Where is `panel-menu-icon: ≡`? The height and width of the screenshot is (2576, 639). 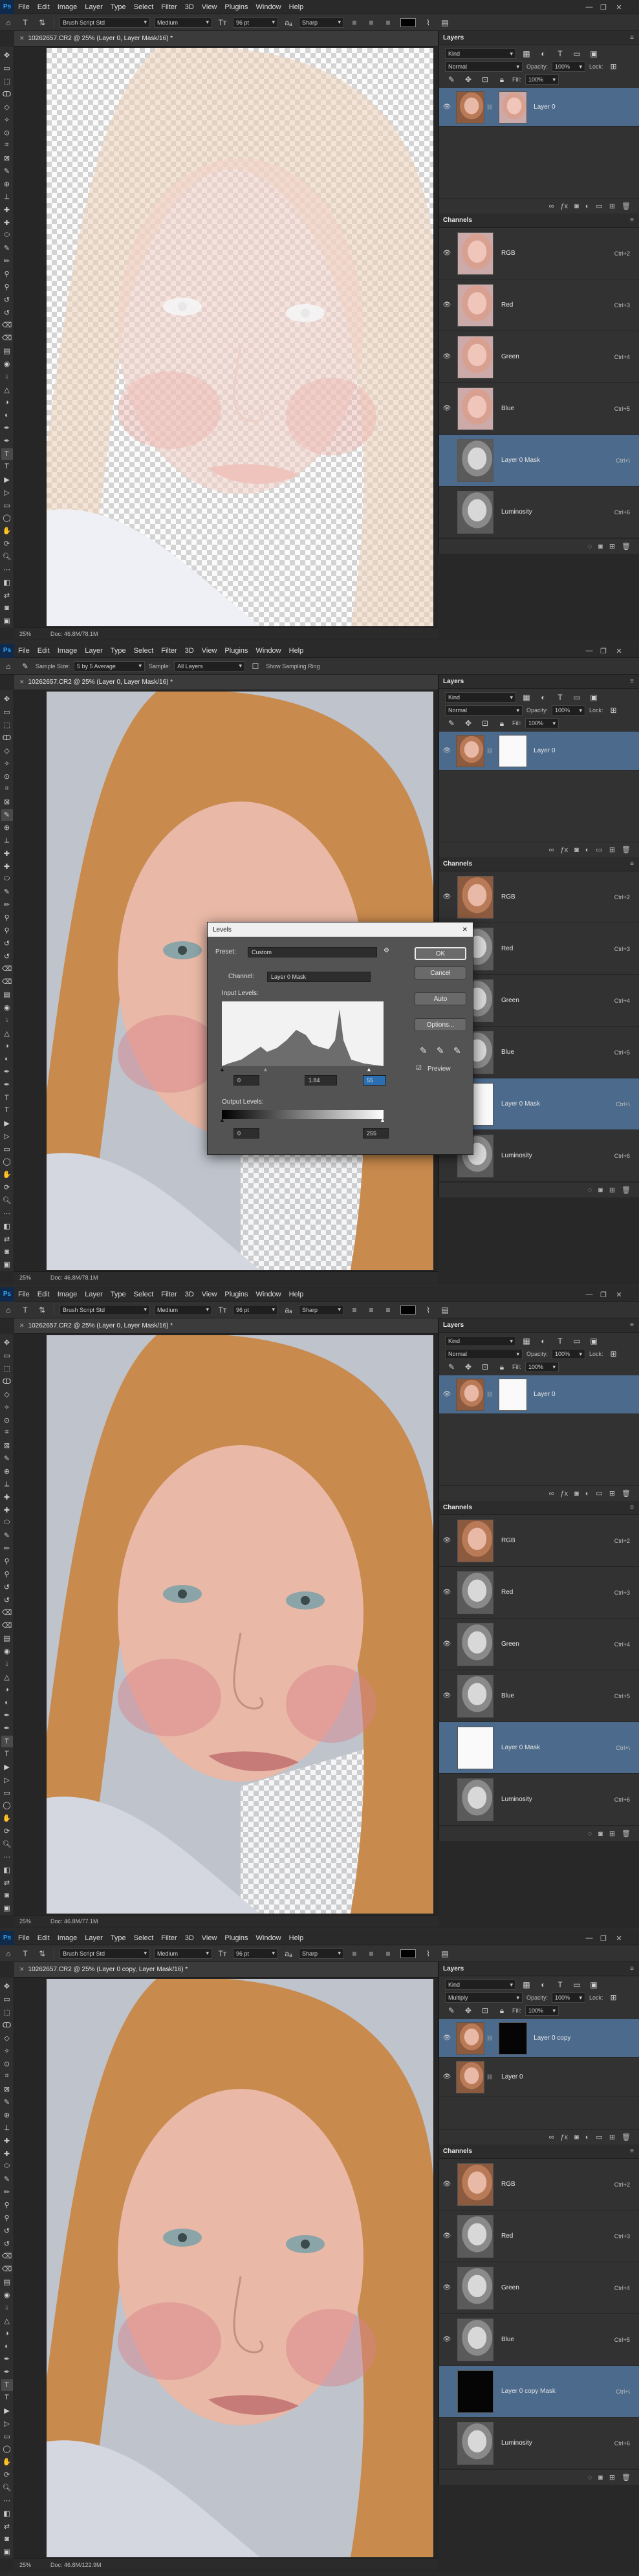 panel-menu-icon: ≡ is located at coordinates (632, 681).